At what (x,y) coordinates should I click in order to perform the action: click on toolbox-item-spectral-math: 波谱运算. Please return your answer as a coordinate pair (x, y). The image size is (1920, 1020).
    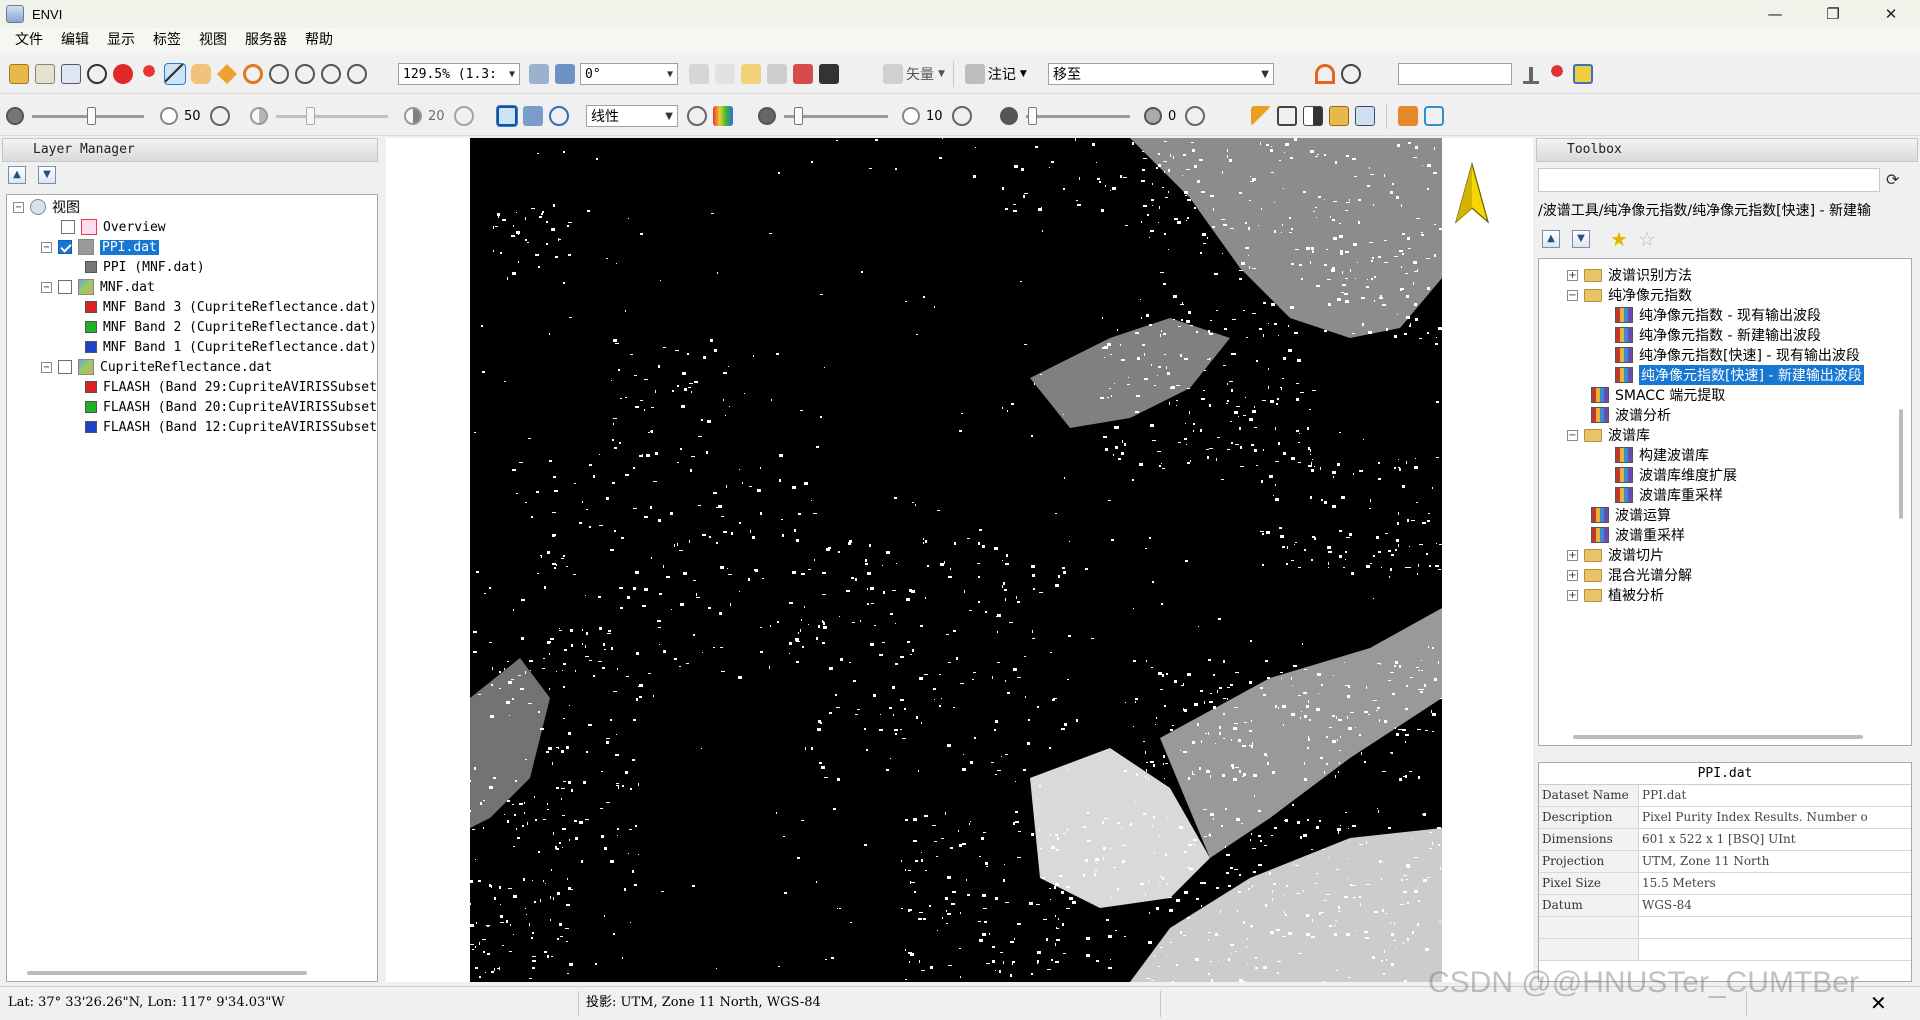
    Looking at the image, I should click on (1631, 515).